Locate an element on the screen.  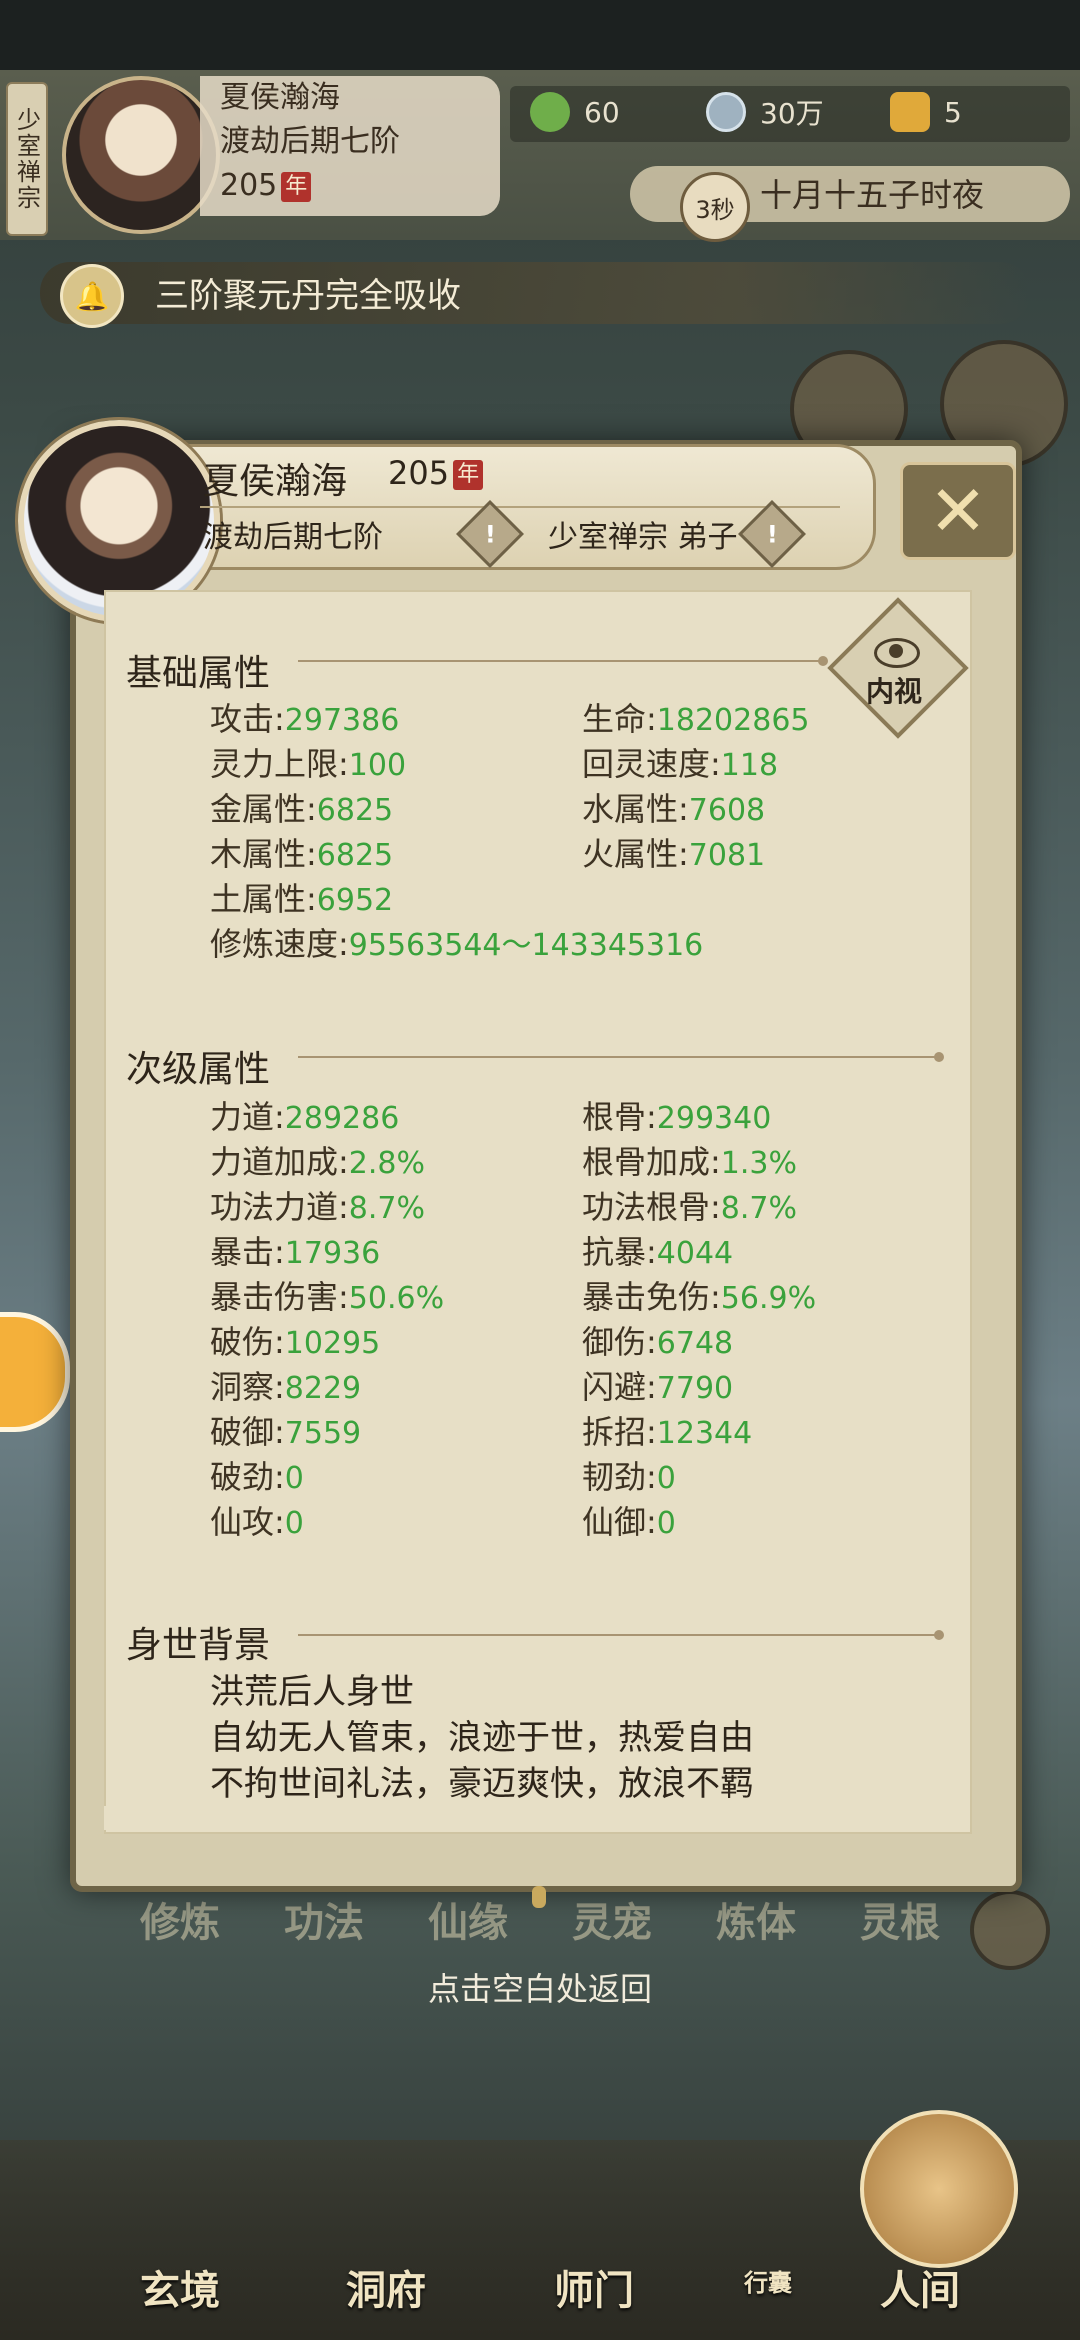
background-line: 不拘世间礼法，豪迈爽快，放浪不羁 is located at coordinates (482, 1784).